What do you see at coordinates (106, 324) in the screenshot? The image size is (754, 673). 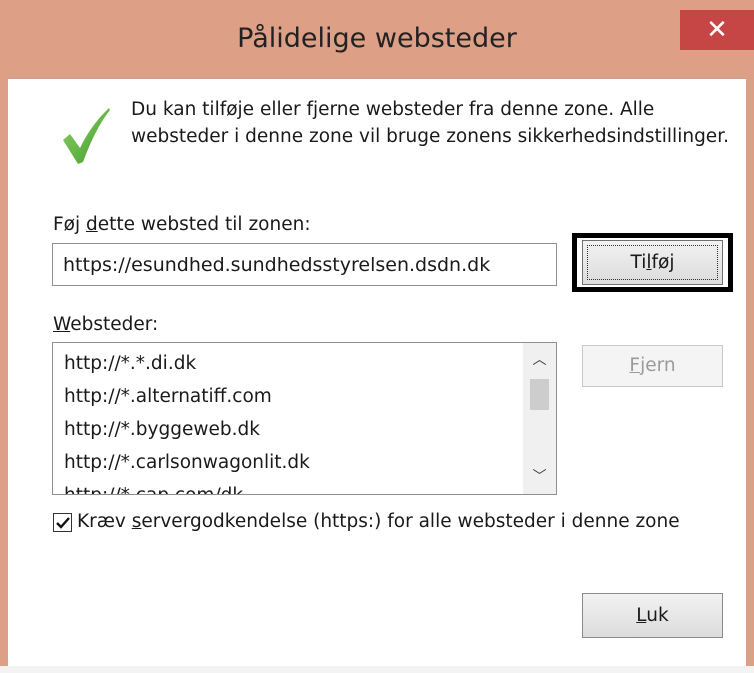 I see `websites-label: Websteder:` at bounding box center [106, 324].